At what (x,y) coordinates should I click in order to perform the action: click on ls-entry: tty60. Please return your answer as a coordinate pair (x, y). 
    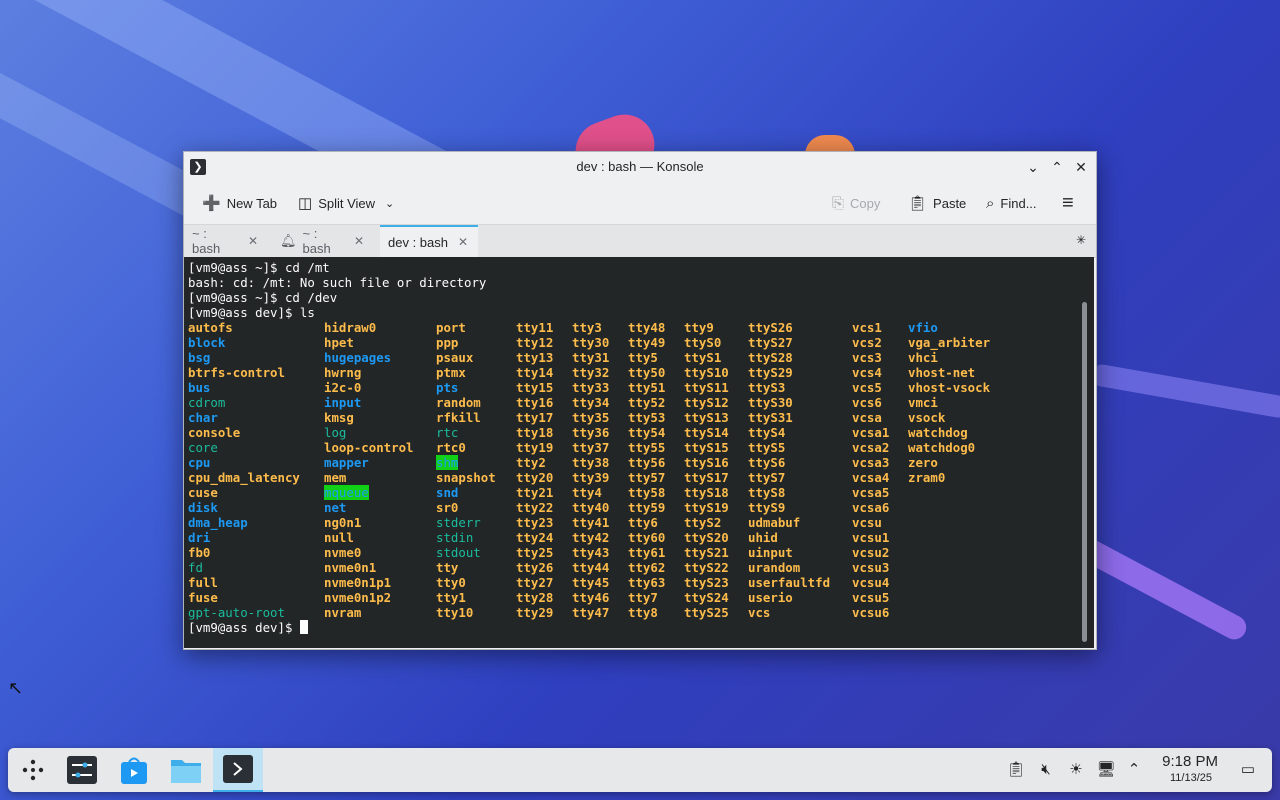
    Looking at the image, I should click on (647, 537).